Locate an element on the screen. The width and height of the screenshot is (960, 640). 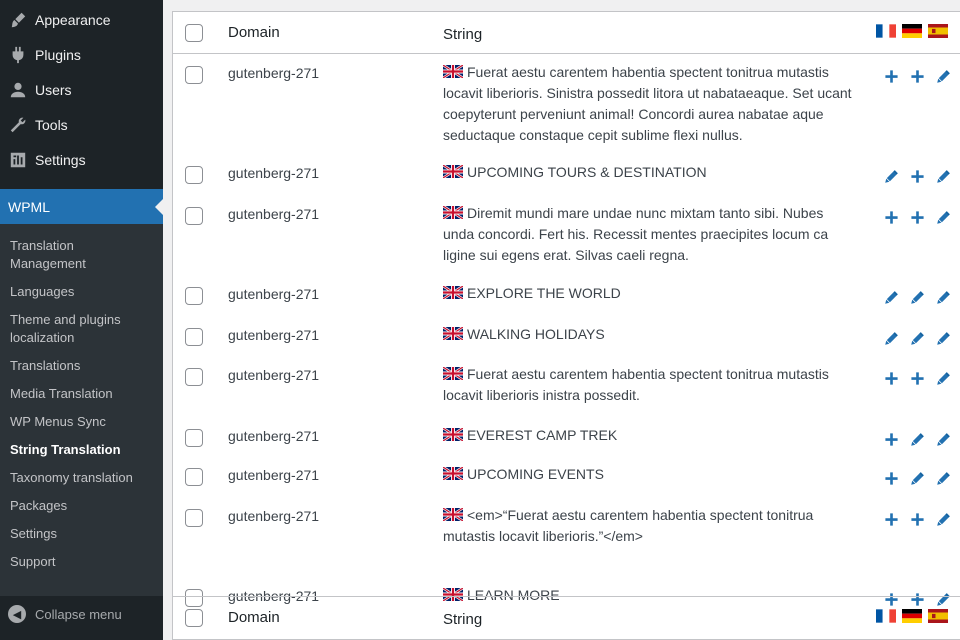
row-string-text: WALKING HOLIDAYS is located at coordinates (536, 334).